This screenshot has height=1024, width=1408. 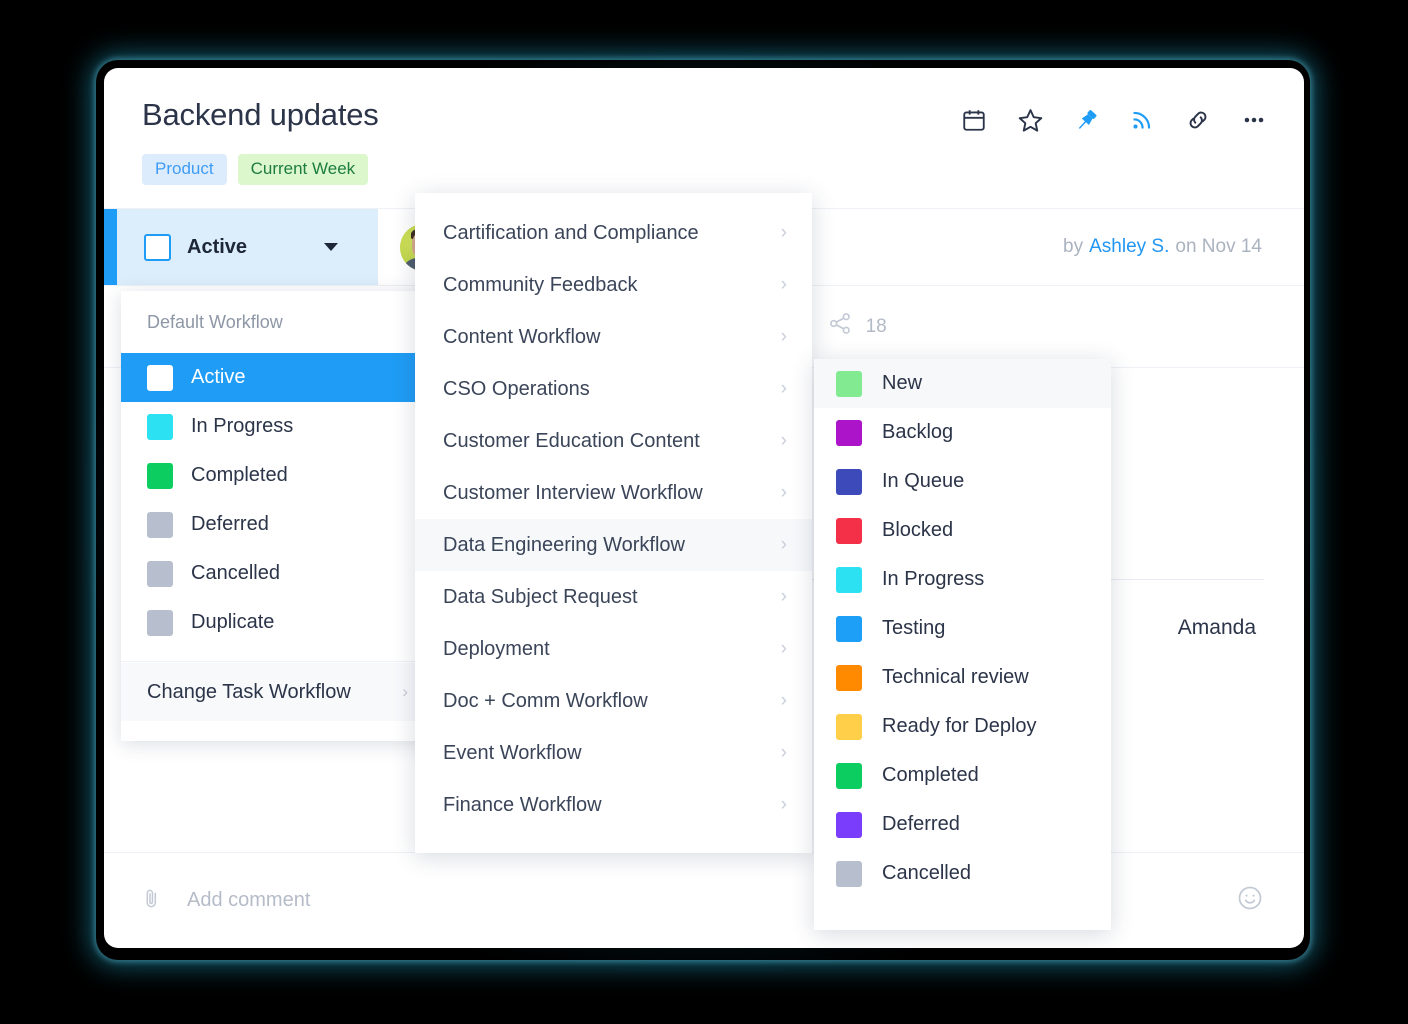 I want to click on status-option-label: New, so click(x=902, y=383).